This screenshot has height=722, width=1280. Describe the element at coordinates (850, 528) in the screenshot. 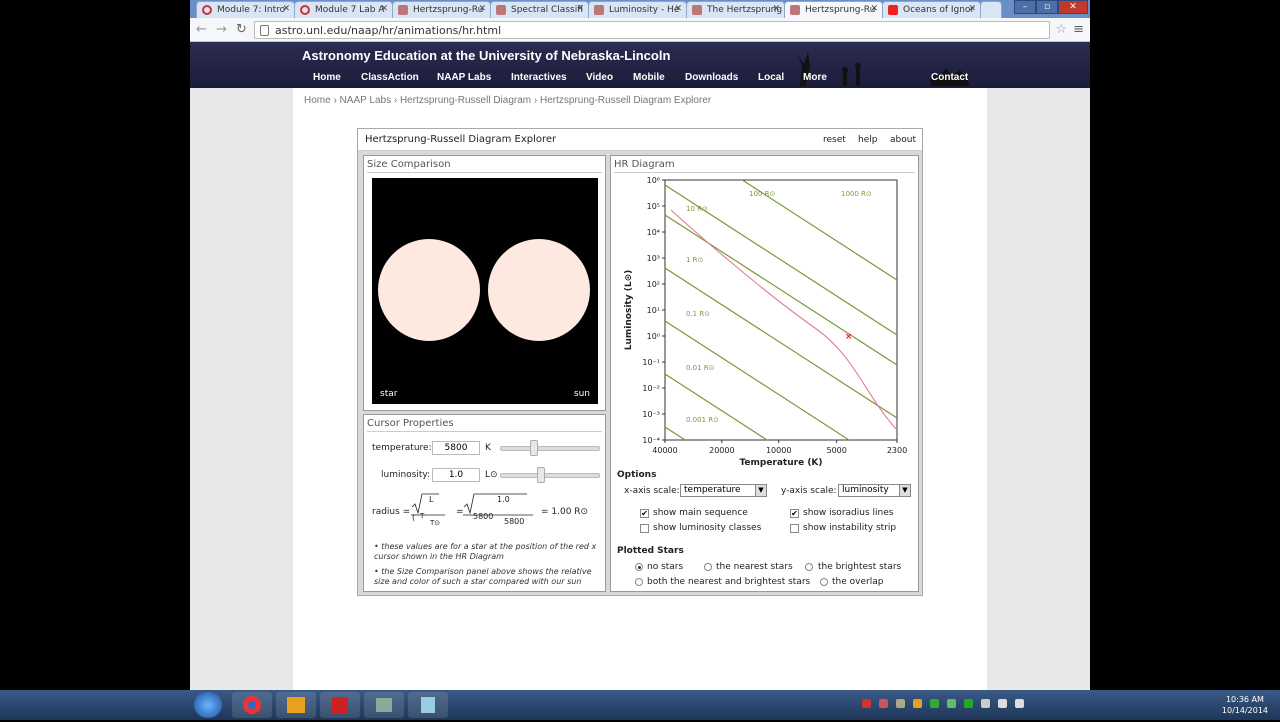

I see `instability-label: show instability strip` at that location.